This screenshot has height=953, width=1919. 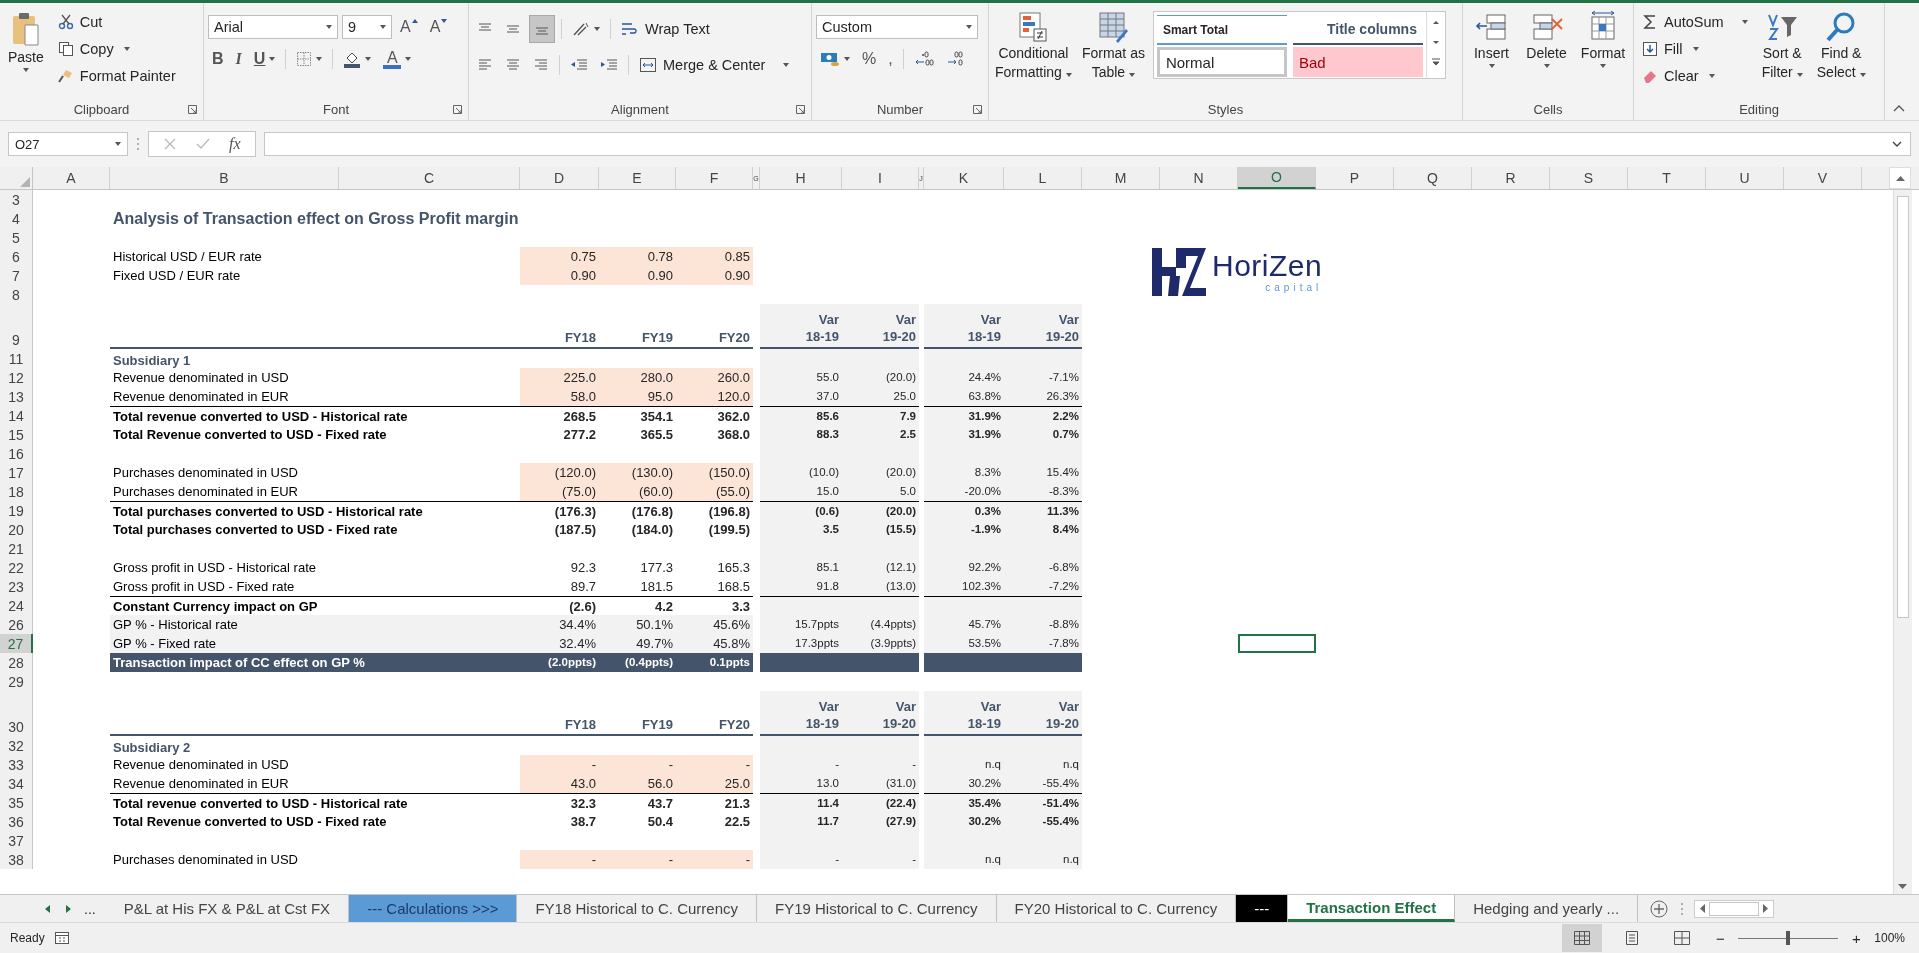 I want to click on row-header: 8, so click(x=16, y=294).